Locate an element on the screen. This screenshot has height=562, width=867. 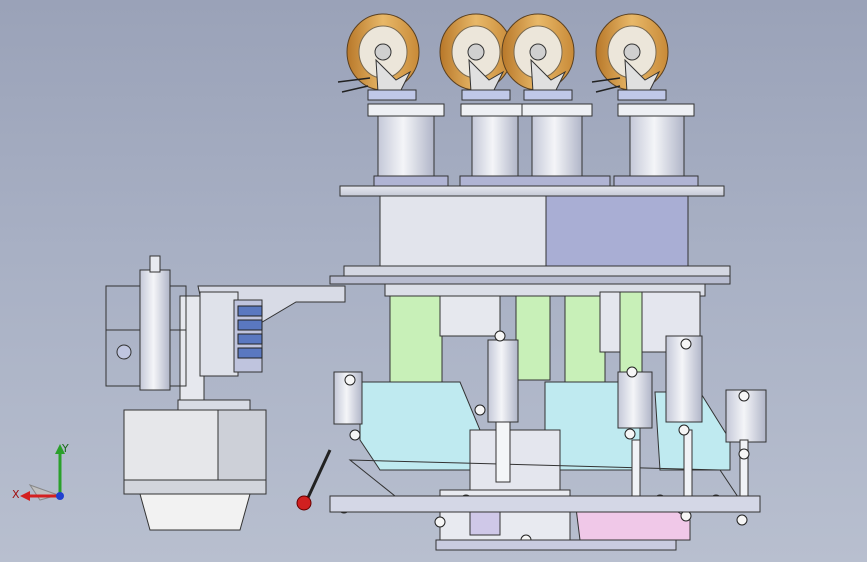
cylinder-frame is located at coordinates (146, 323).